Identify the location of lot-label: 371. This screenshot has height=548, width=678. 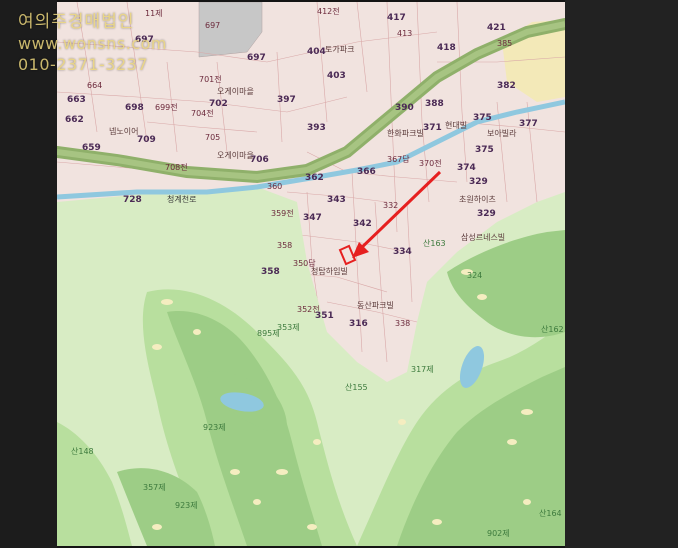
(432, 128).